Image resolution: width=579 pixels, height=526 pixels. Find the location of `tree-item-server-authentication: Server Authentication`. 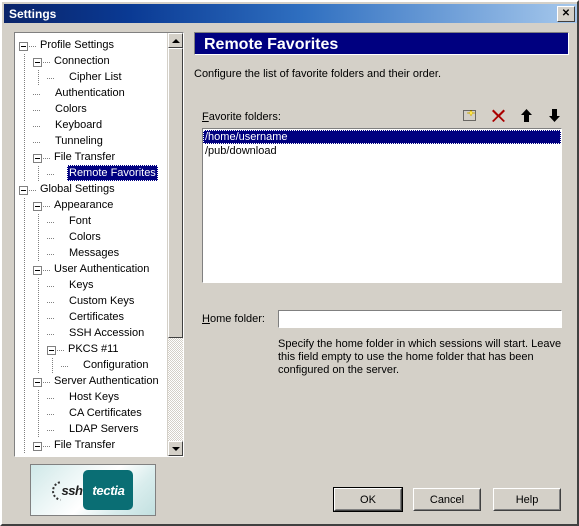

tree-item-server-authentication: Server Authentication is located at coordinates (91, 382).